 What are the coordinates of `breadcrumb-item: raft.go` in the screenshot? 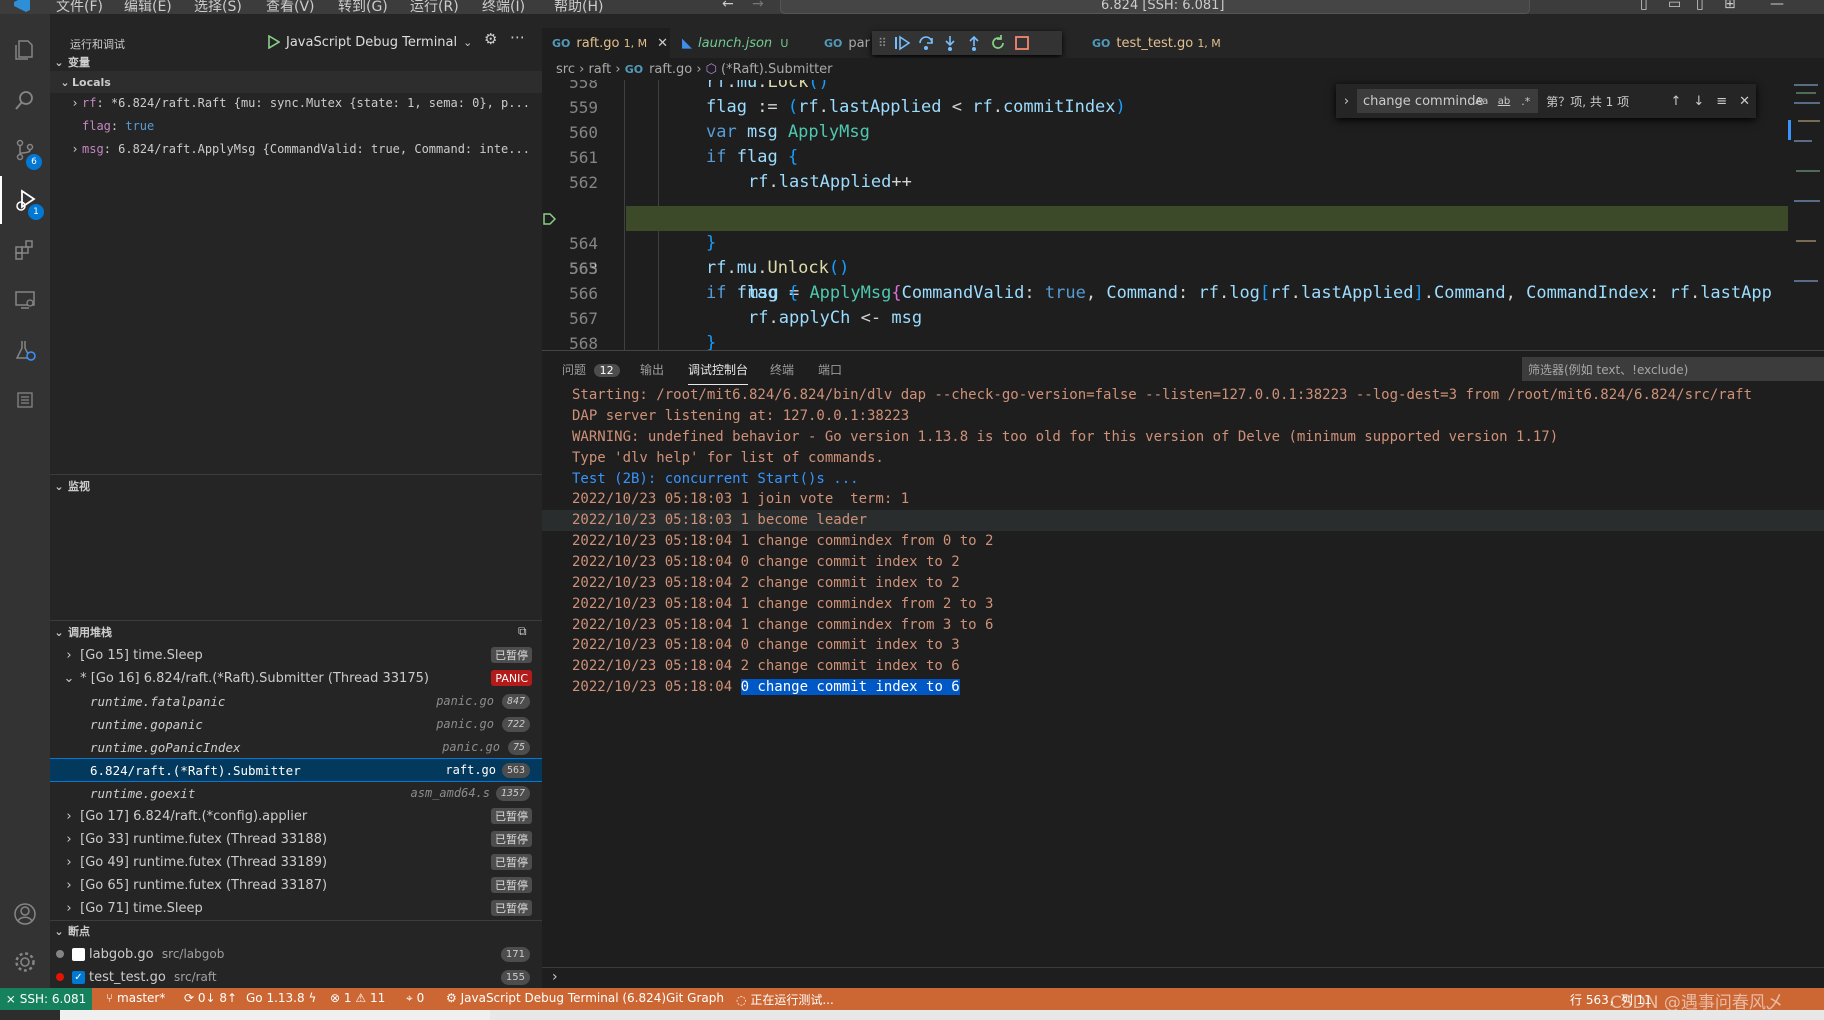 It's located at (670, 69).